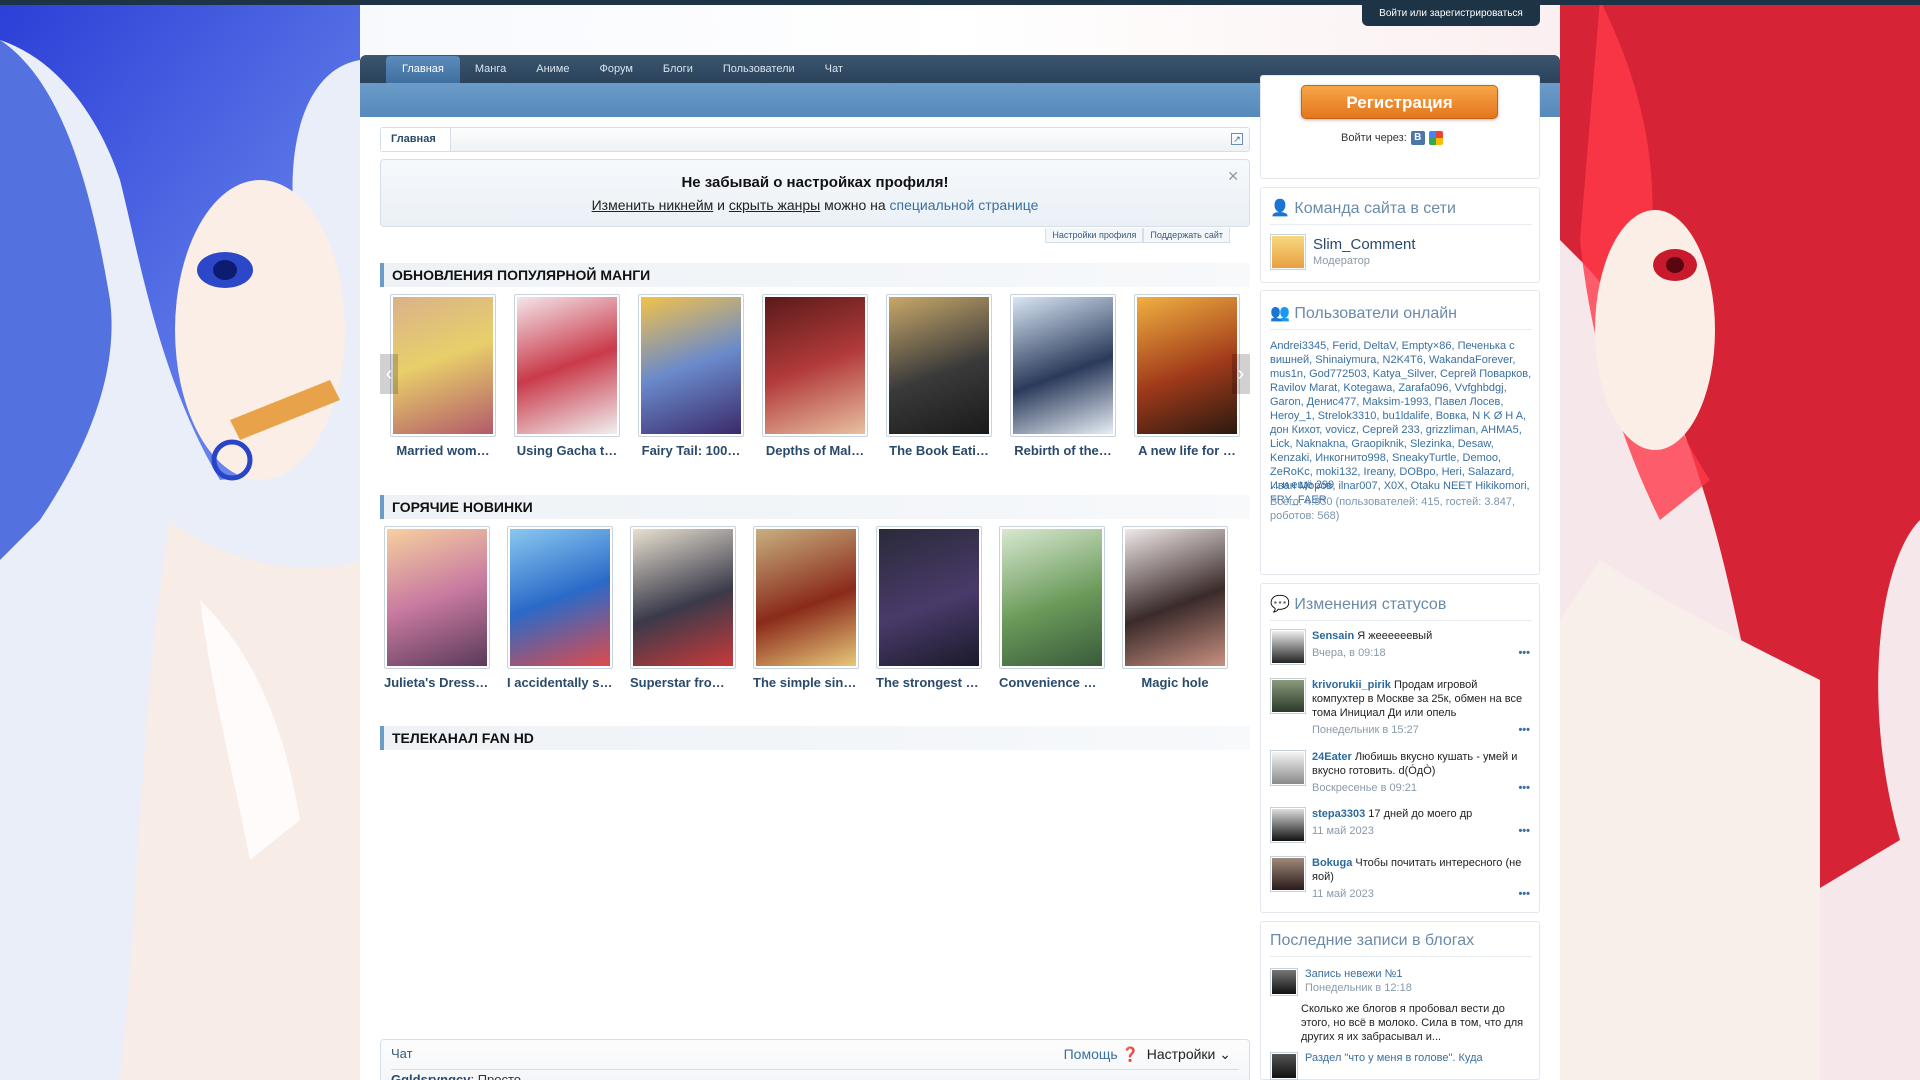  I want to click on chat-settings-button: Настройки ⌄, so click(1189, 1054).